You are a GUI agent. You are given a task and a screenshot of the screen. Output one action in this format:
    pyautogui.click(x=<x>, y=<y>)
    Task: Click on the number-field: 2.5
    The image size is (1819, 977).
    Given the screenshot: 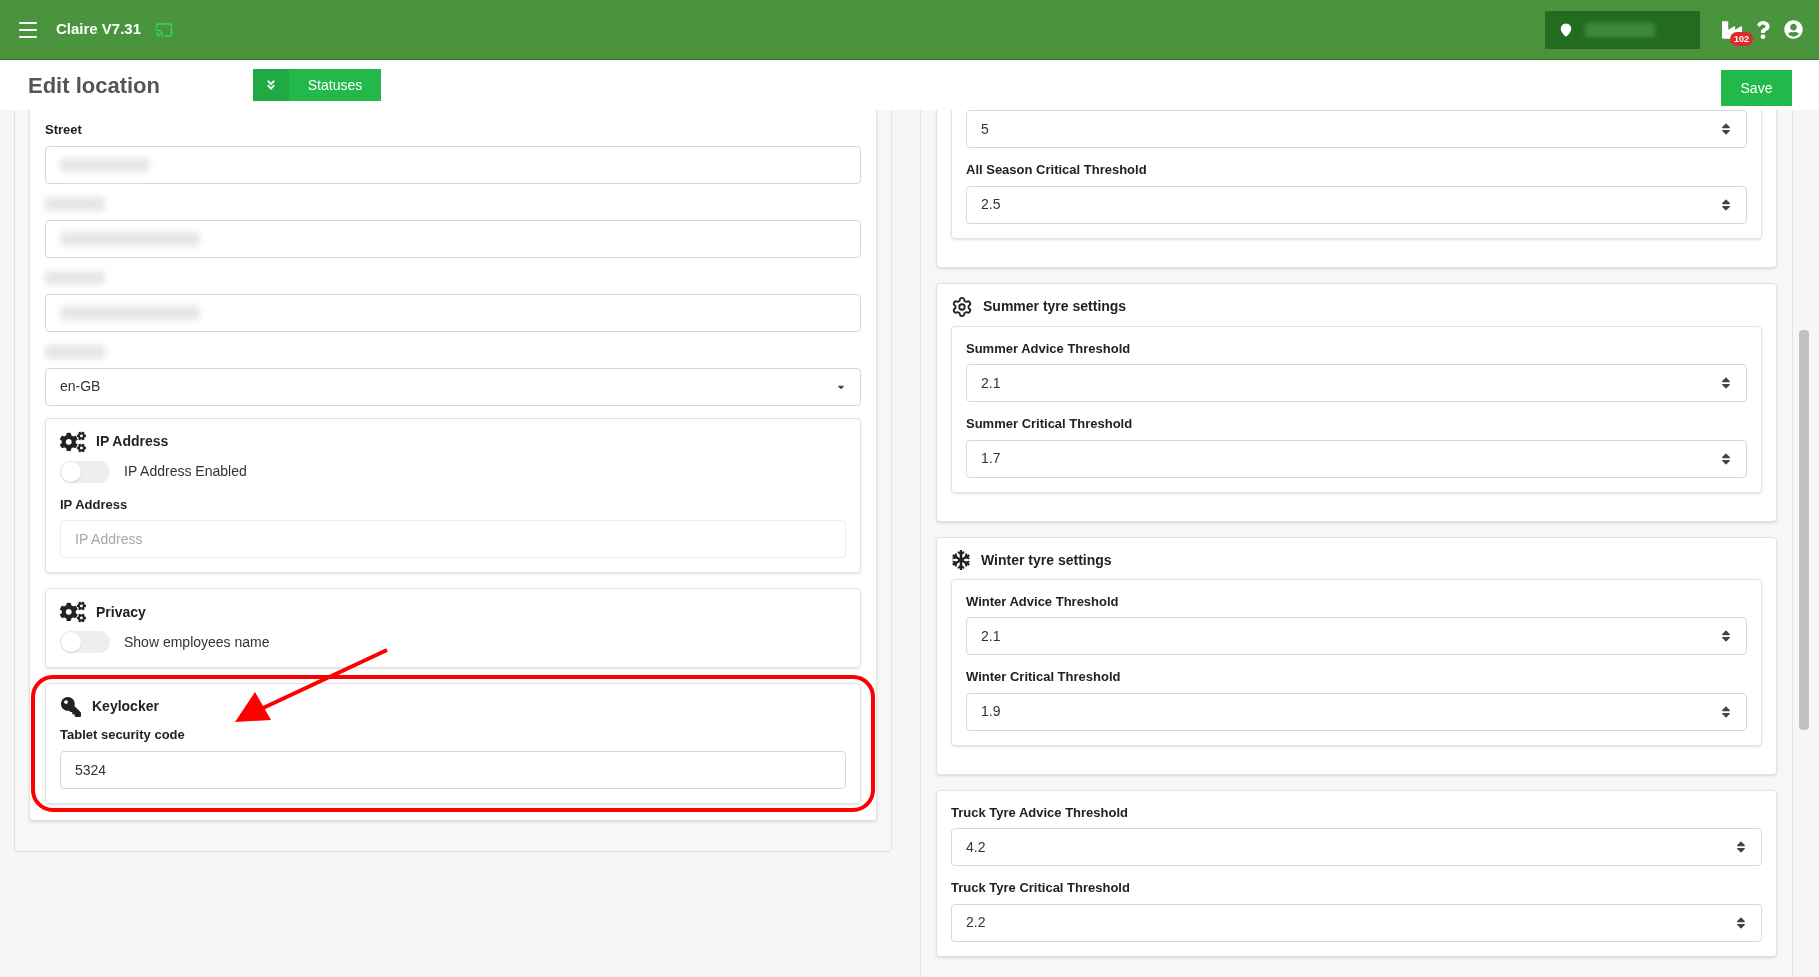 What is the action you would take?
    pyautogui.click(x=1356, y=204)
    